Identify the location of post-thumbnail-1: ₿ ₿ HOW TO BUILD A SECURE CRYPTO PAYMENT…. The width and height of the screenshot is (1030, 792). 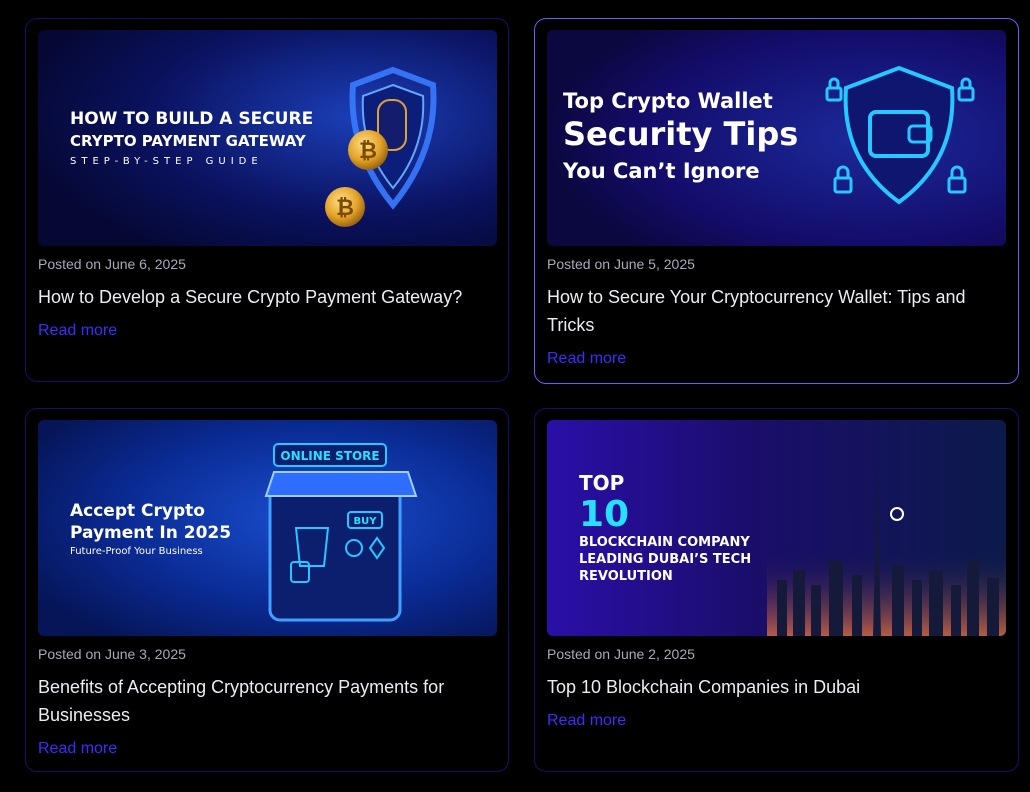
(267, 138).